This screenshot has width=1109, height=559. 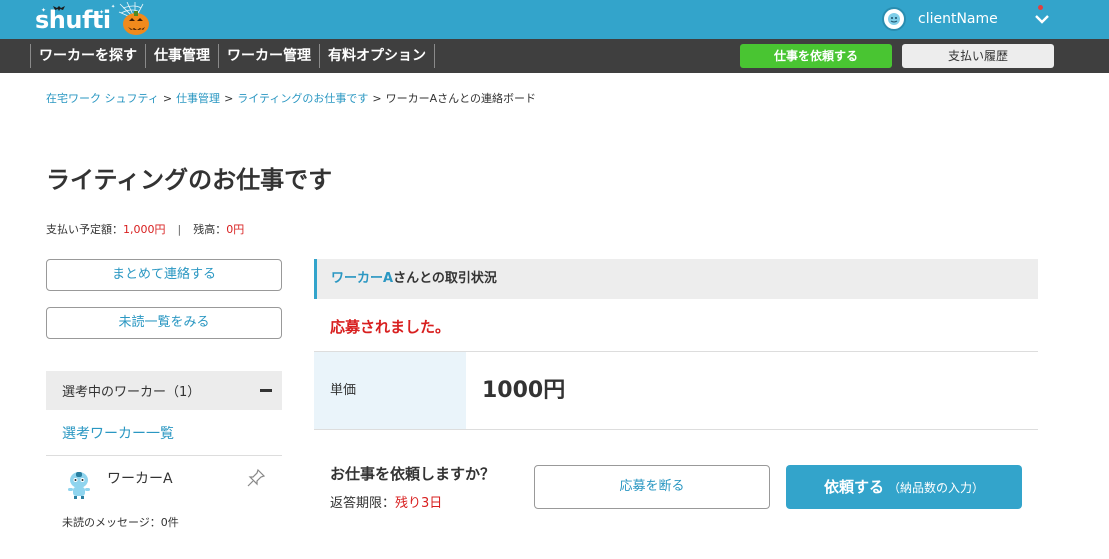 What do you see at coordinates (268, 56) in the screenshot?
I see `nav-item-worker-management: ワーカー管理` at bounding box center [268, 56].